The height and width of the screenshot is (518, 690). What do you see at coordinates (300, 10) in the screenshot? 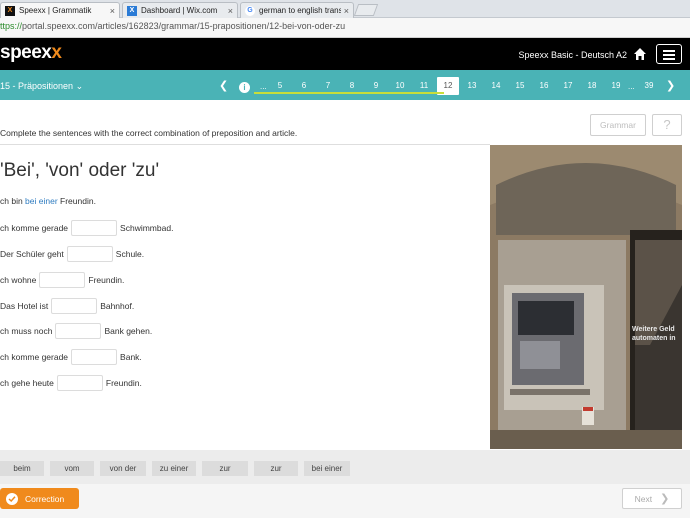
I see `tab-title: german to english transla` at bounding box center [300, 10].